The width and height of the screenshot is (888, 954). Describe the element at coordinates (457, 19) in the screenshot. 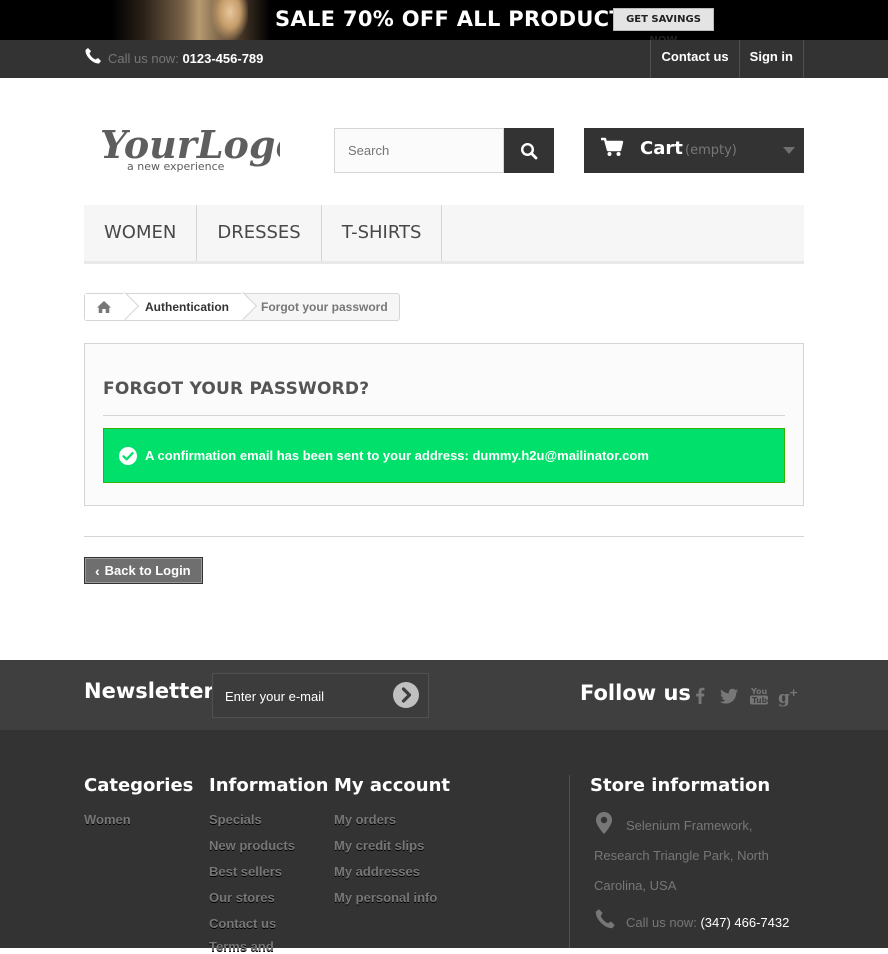

I see `banner-title: SALE 70% OFF ALL PRODUCTS` at that location.